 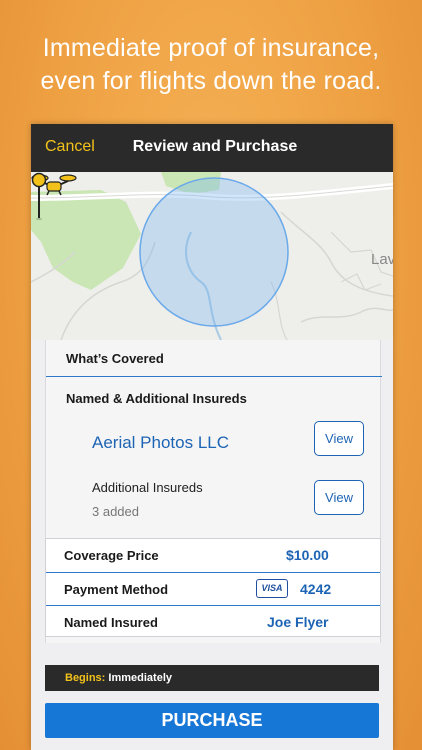 I want to click on whats-covered-heading: What’s Covered, so click(x=115, y=358).